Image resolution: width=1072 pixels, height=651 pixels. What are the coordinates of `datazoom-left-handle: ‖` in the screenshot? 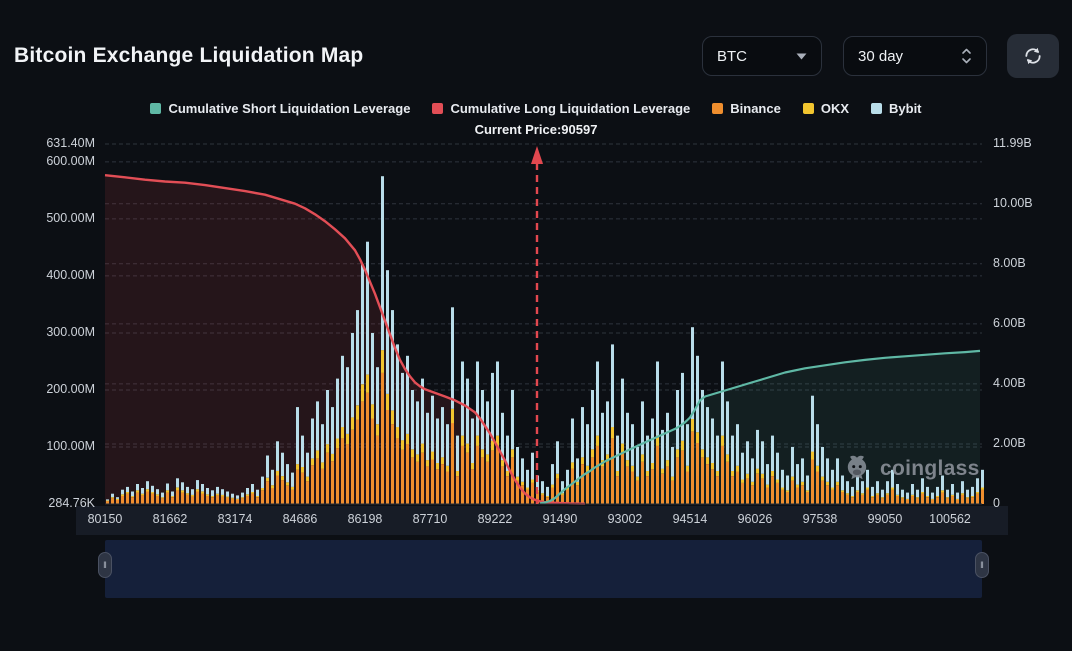 It's located at (105, 565).